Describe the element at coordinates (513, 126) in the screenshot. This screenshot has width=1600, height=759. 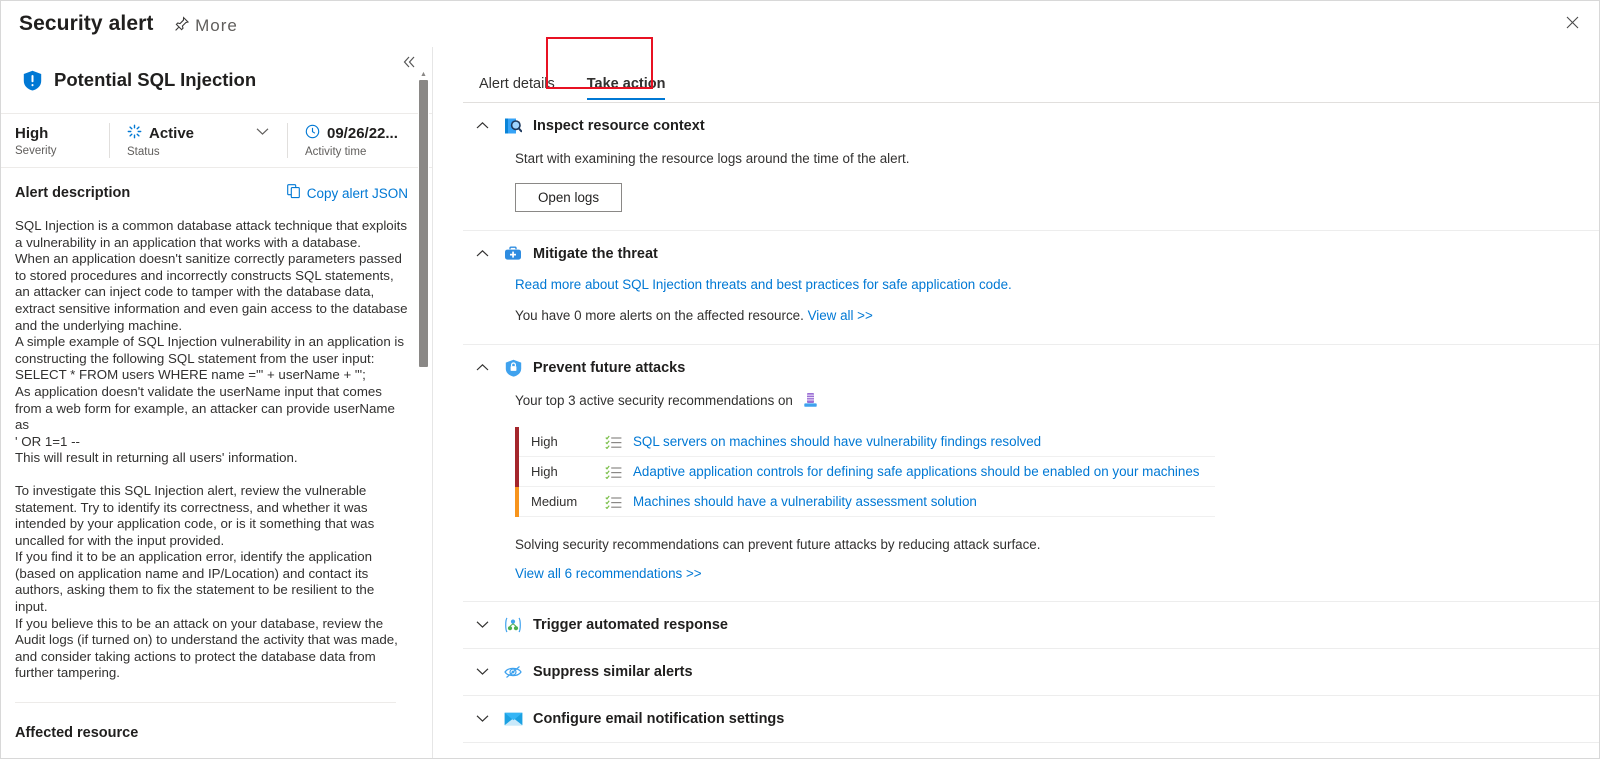
I see `magnifier-document-icon` at that location.